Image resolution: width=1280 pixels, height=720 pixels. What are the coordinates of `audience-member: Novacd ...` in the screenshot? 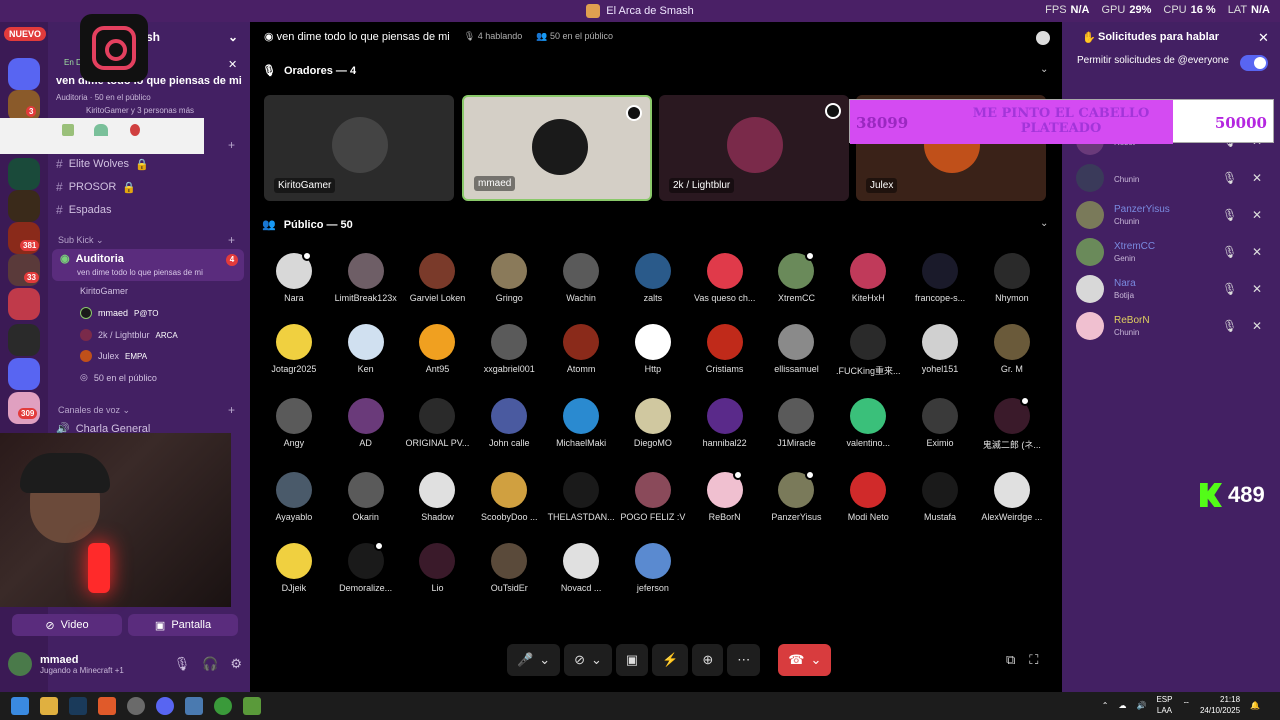 It's located at (581, 568).